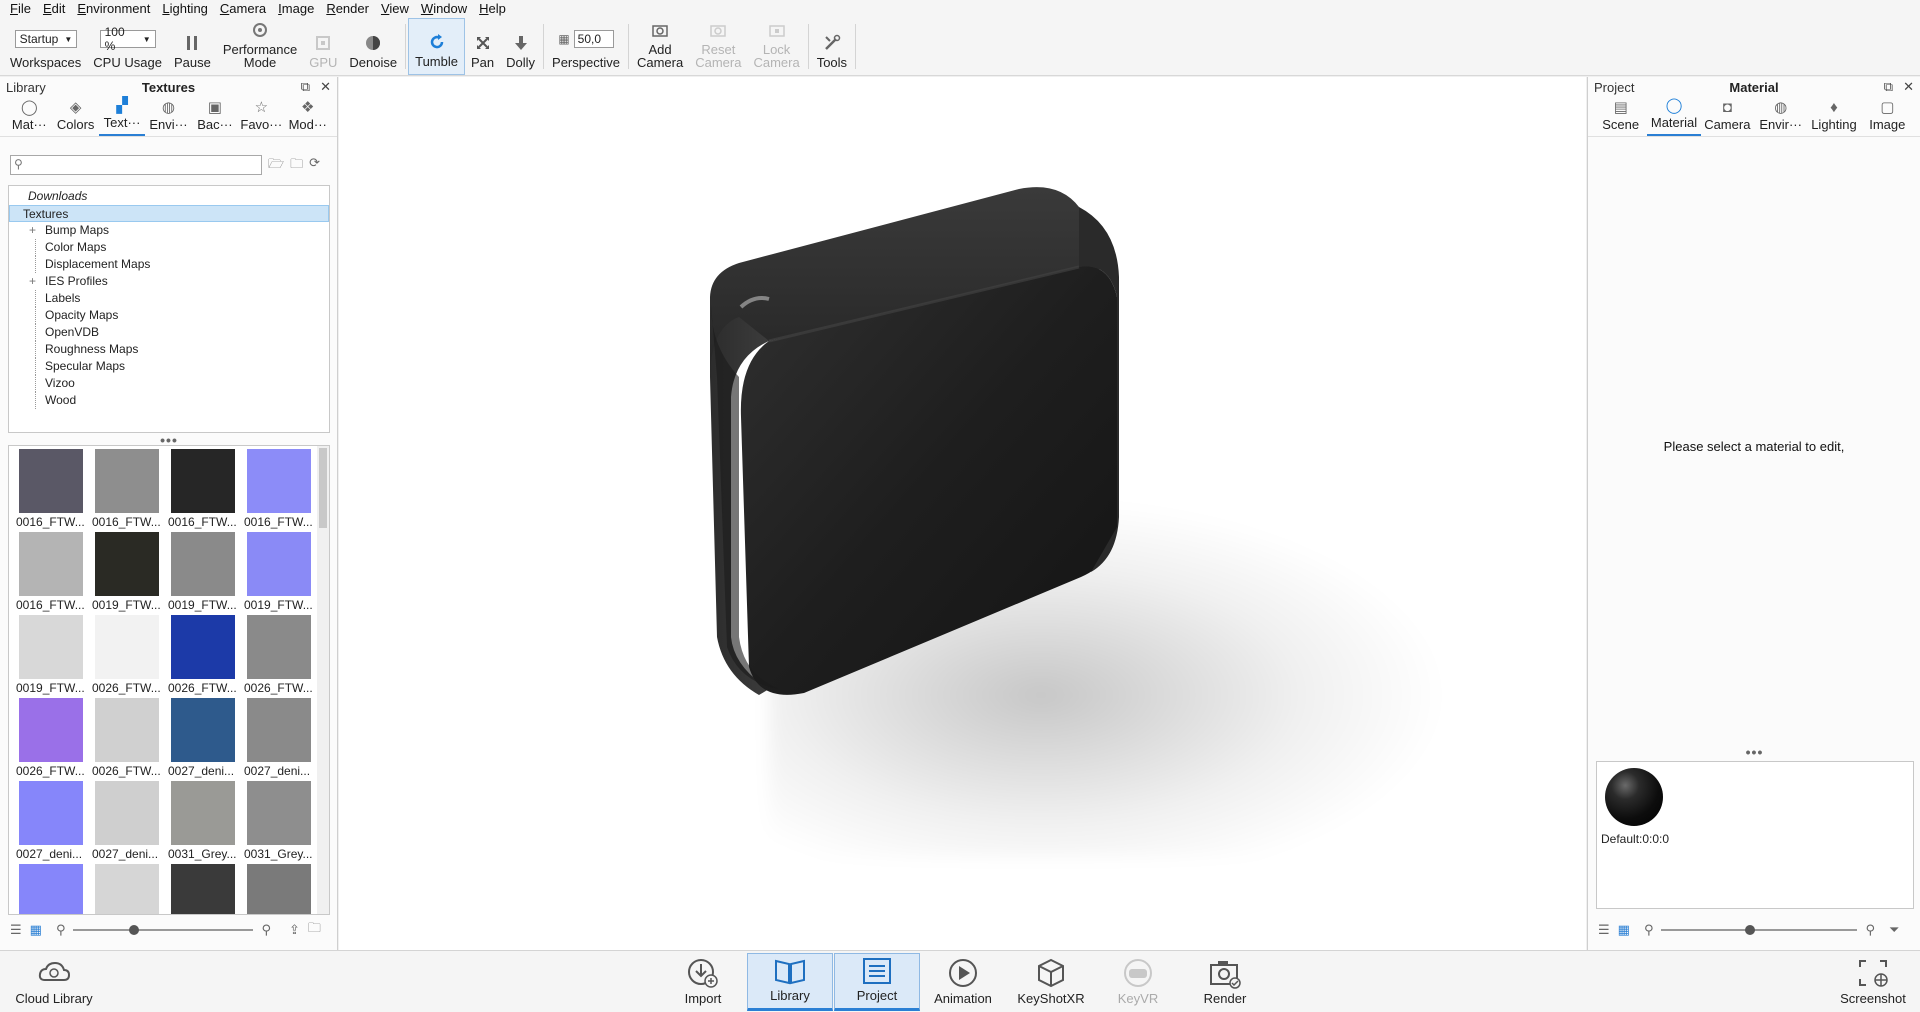 The image size is (1920, 1012). I want to click on tree-item-wood: Wood, so click(169, 400).